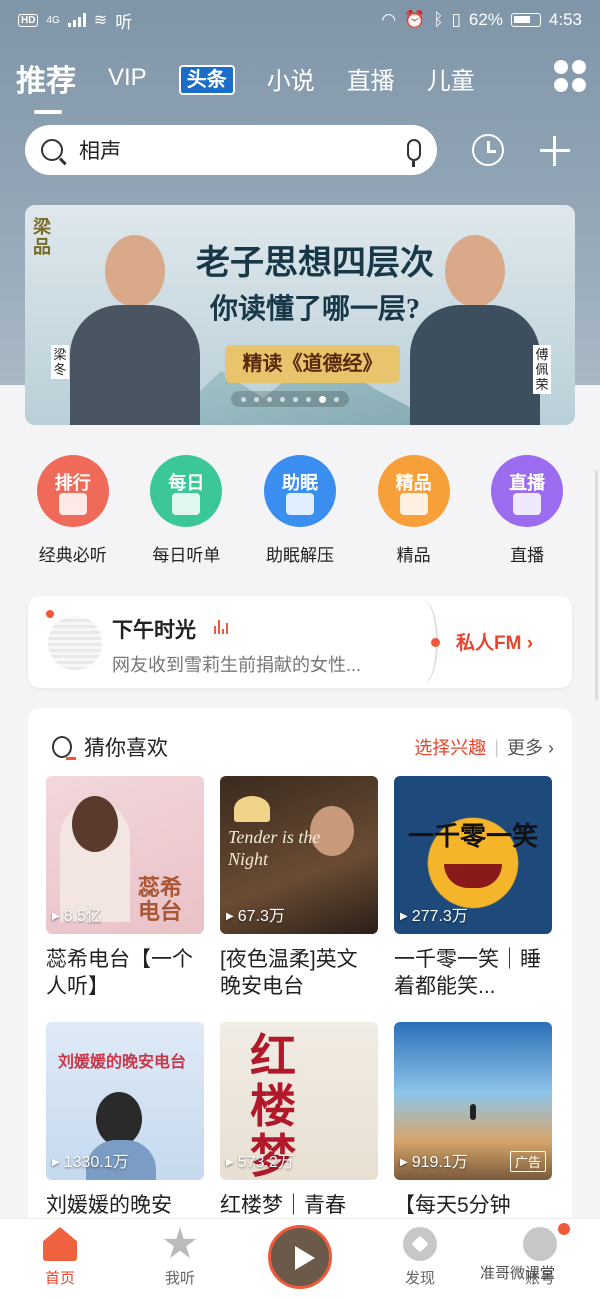 Image resolution: width=600 pixels, height=1298 pixels. I want to click on category-grid-icon, so click(570, 76).